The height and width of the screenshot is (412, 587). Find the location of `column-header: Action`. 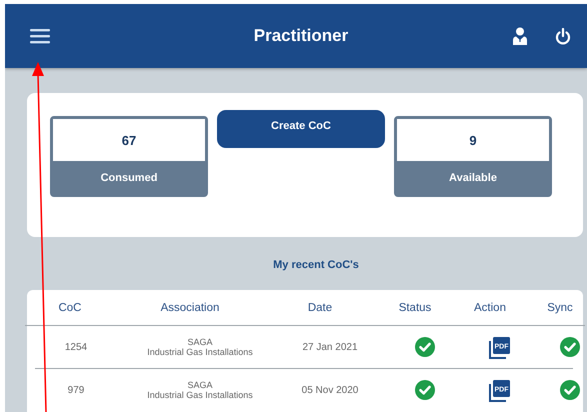

column-header: Action is located at coordinates (490, 308).